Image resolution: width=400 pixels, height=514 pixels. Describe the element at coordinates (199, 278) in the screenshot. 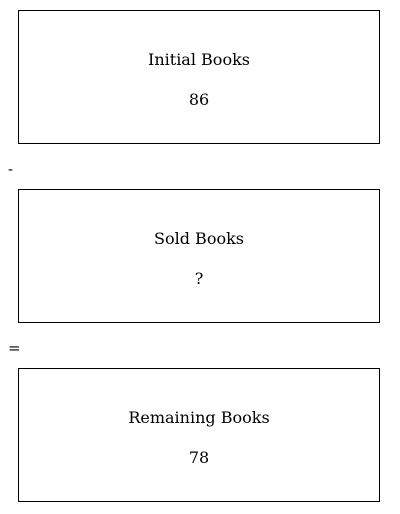

I see `sold-books-value: ?` at that location.